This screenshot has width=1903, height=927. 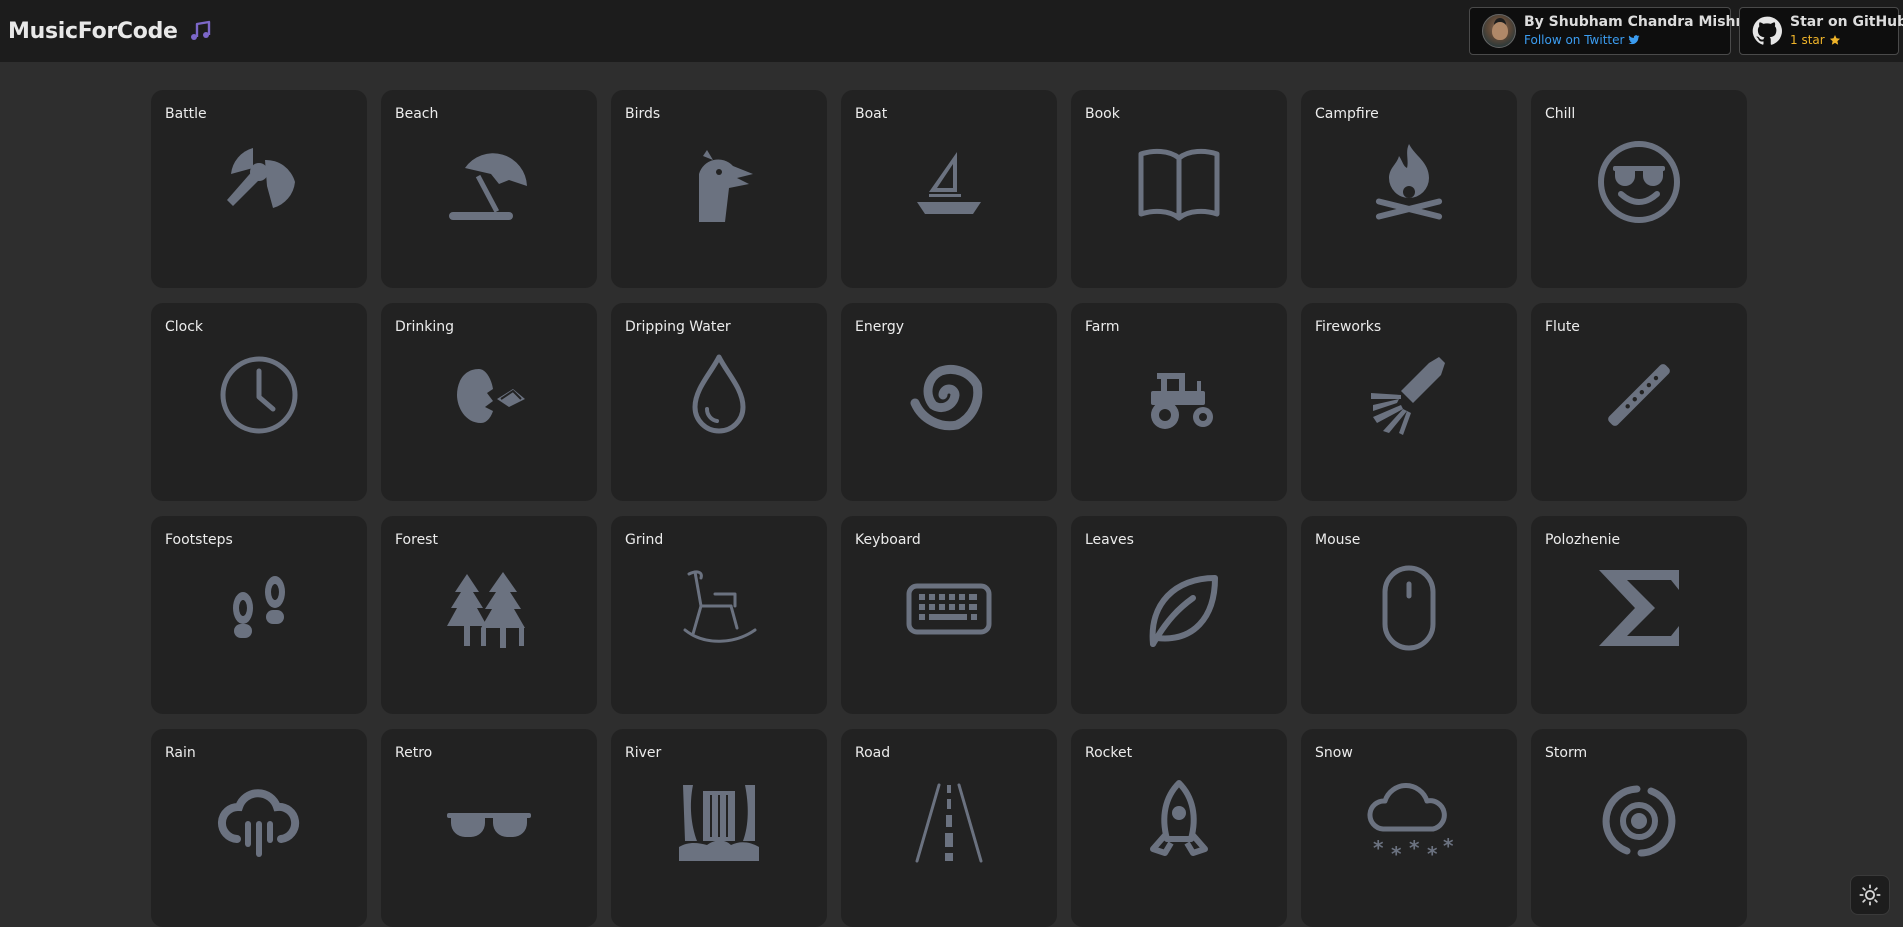 I want to click on storm-icon, so click(x=1639, y=821).